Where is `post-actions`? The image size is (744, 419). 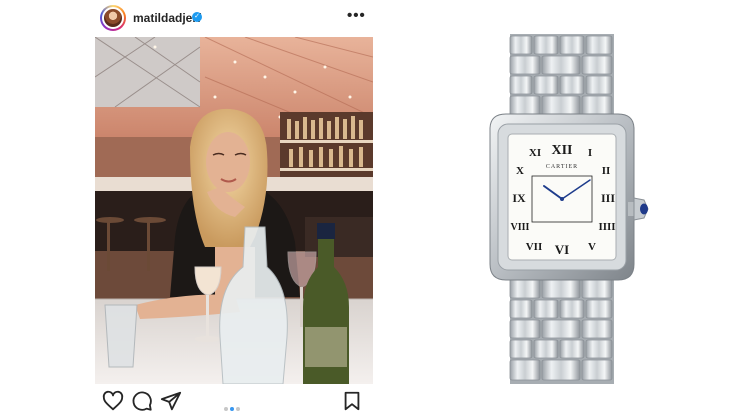 post-actions is located at coordinates (234, 402).